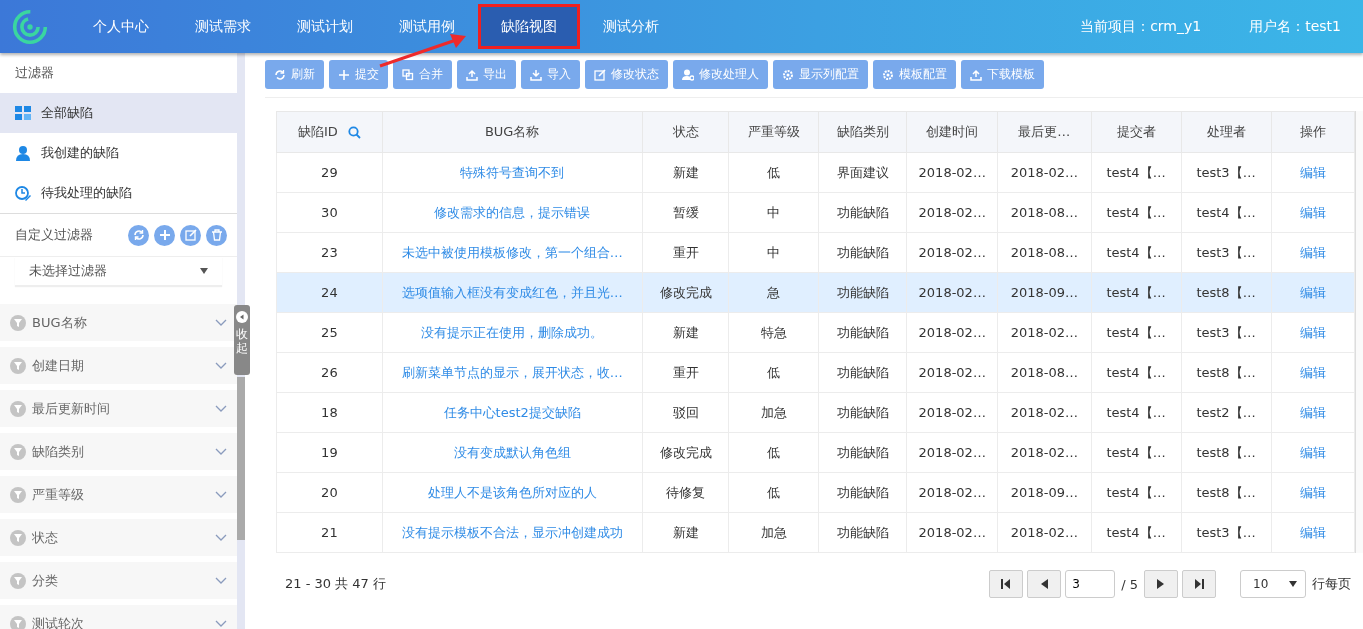  Describe the element at coordinates (422, 74) in the screenshot. I see `toolbar-button: 合并` at that location.